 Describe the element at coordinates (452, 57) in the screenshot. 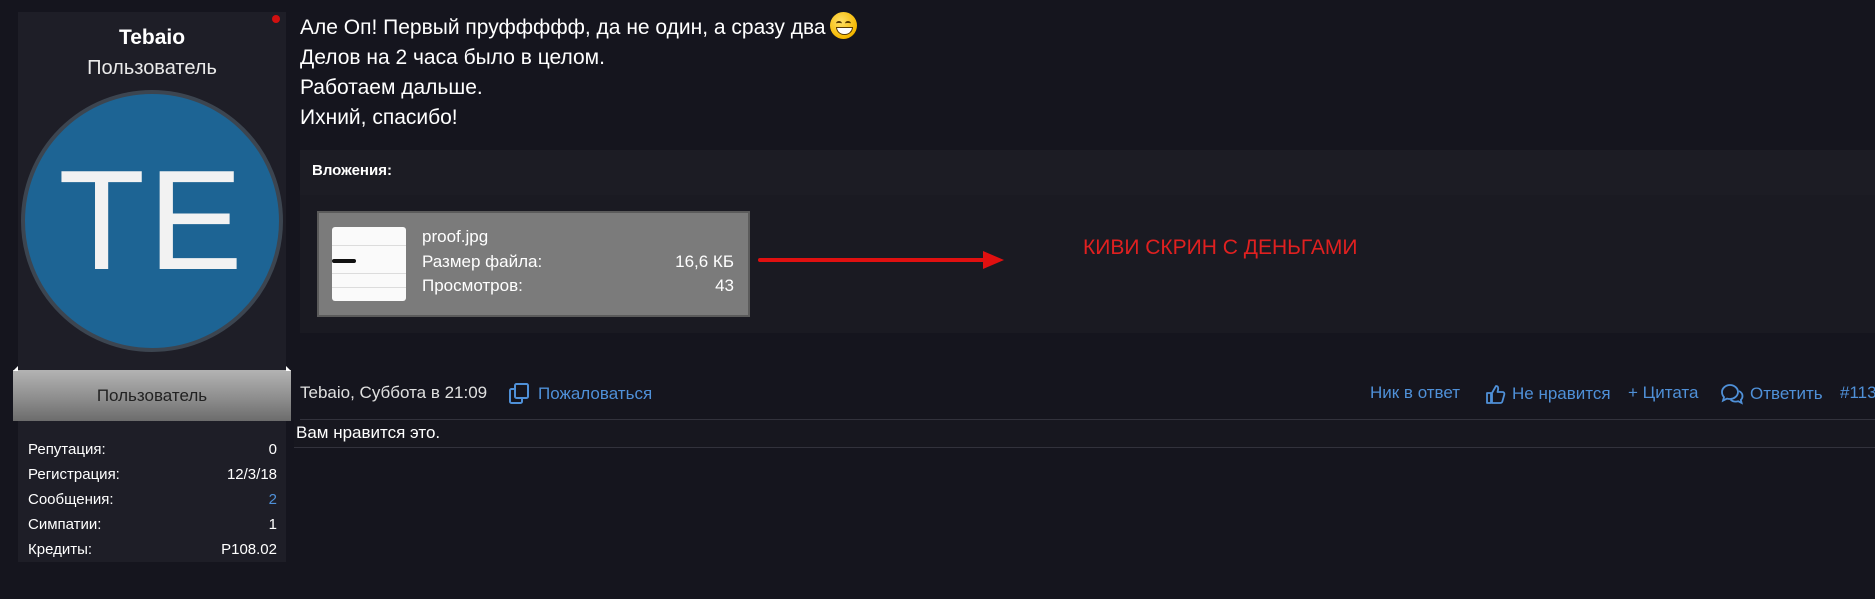

I see `message-line: Делов на 2 часа было в целом.` at that location.